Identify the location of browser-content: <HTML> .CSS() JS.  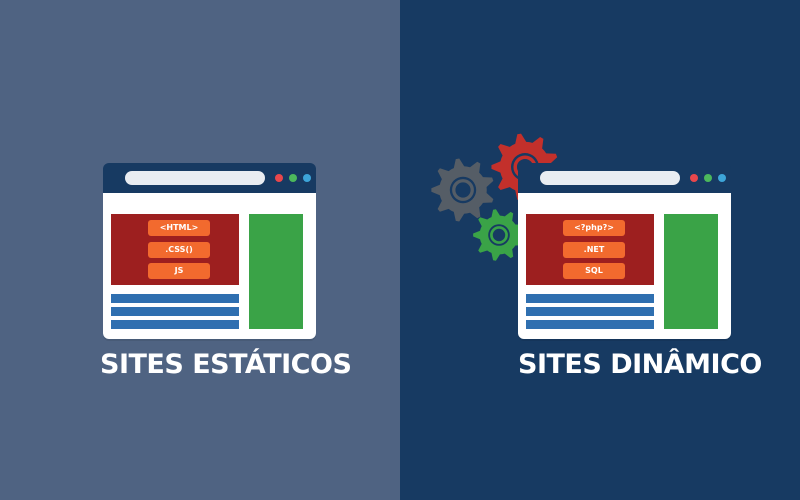
(209, 266).